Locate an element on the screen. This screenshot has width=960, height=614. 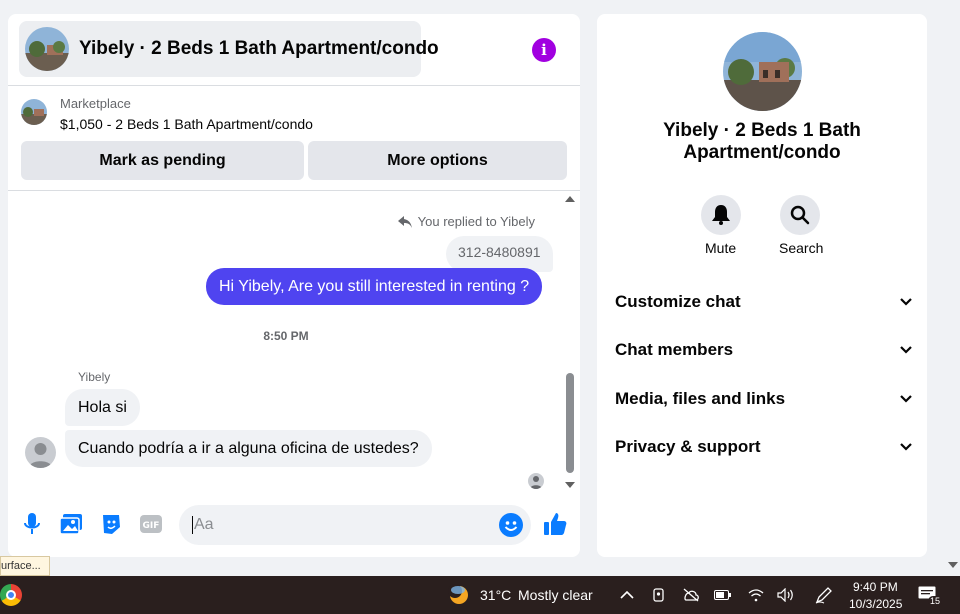
section-label: Chat members is located at coordinates (674, 349).